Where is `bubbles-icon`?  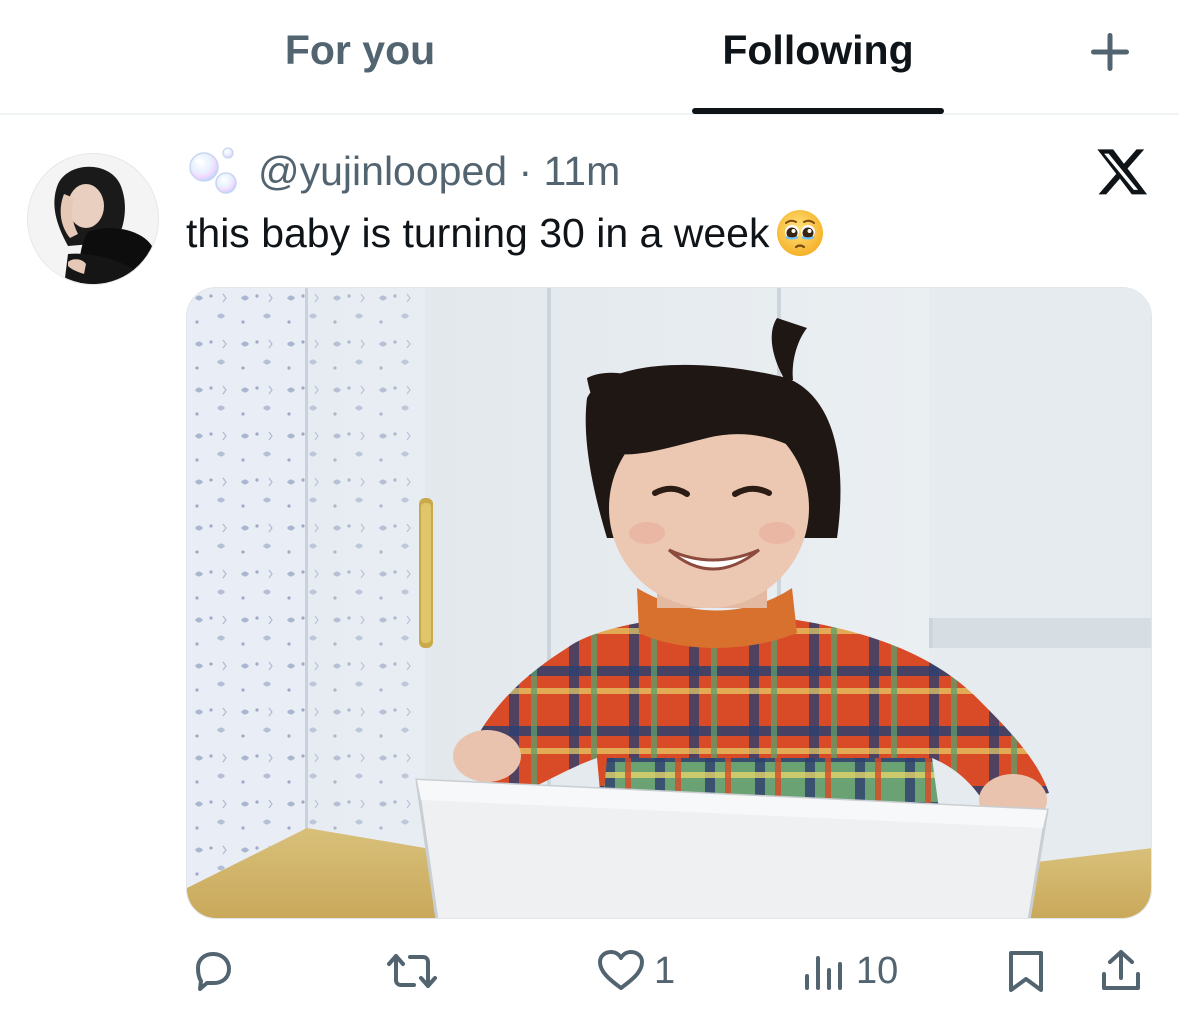 bubbles-icon is located at coordinates (215, 170).